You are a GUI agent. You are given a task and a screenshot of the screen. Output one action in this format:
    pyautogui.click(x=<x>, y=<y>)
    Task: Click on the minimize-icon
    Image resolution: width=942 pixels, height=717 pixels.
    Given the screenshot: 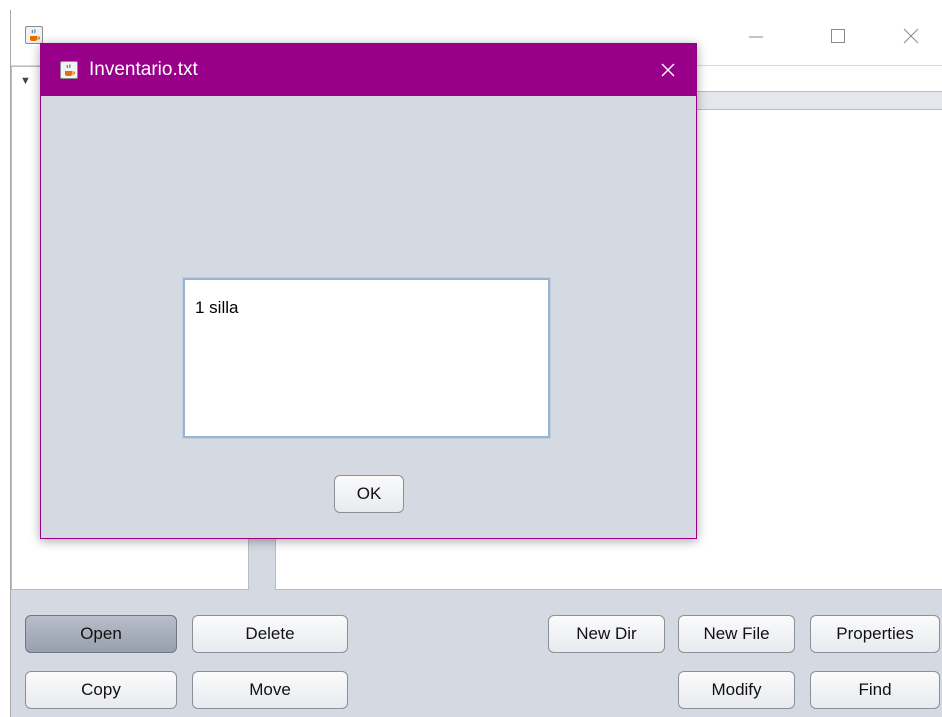 What is the action you would take?
    pyautogui.click(x=756, y=37)
    